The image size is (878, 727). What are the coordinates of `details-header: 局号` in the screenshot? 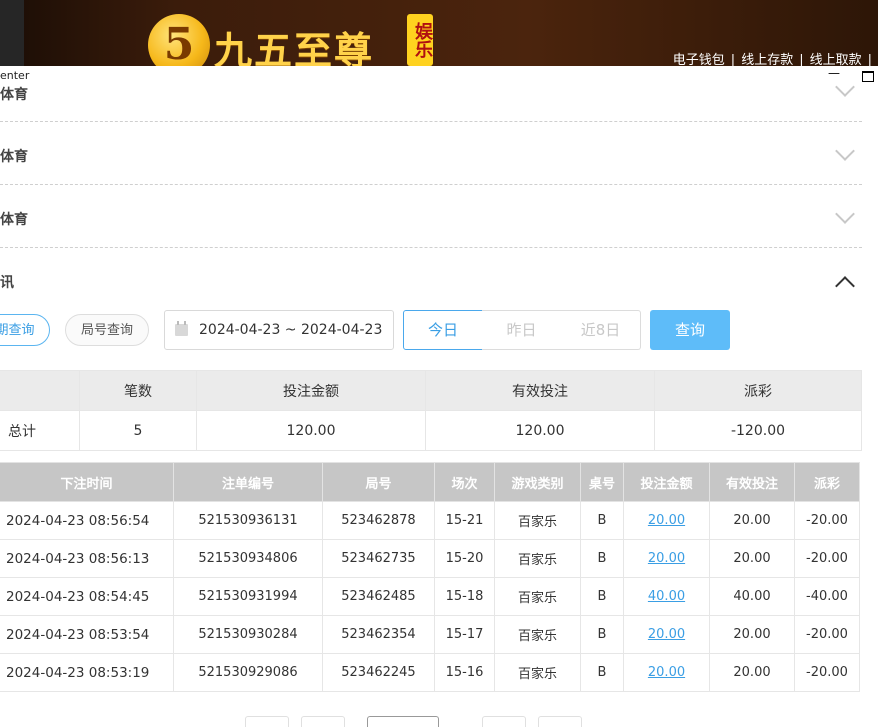 It's located at (378, 482).